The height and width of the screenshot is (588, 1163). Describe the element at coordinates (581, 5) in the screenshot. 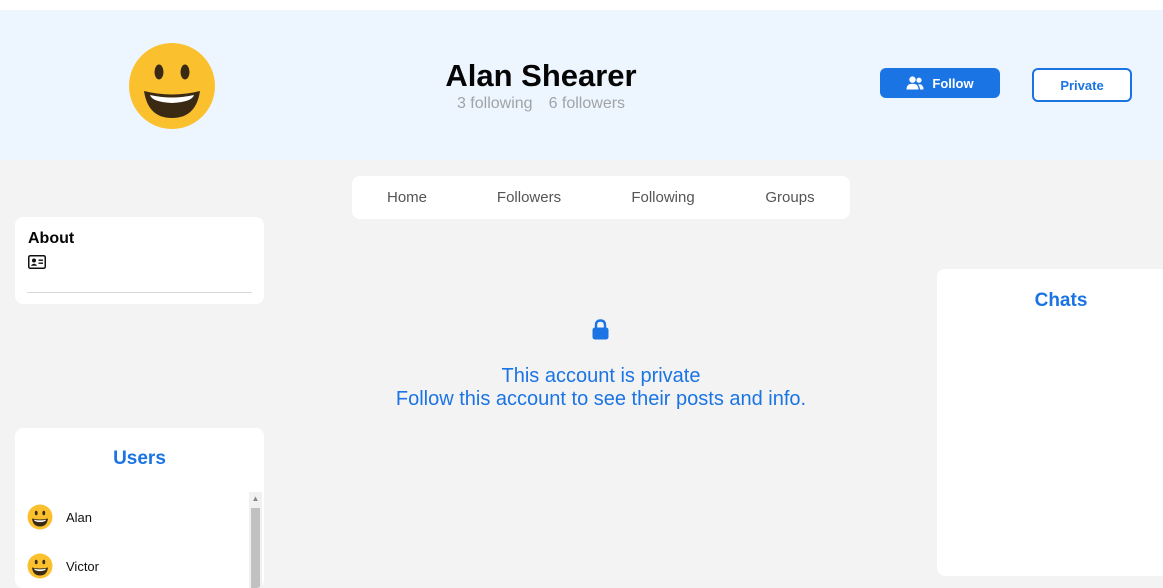

I see `top-strip` at that location.